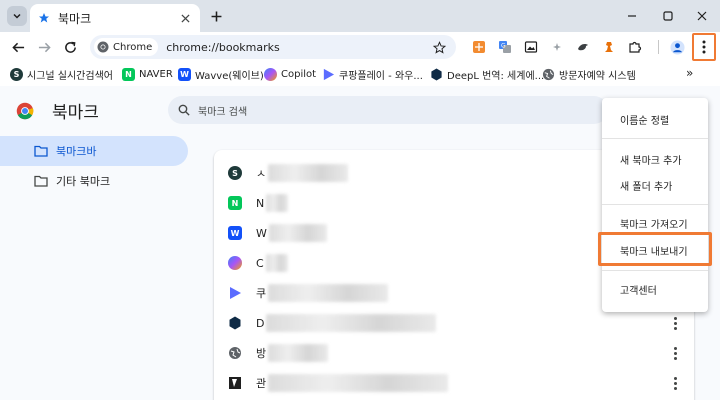  Describe the element at coordinates (185, 18) in the screenshot. I see `close-tab-icon` at that location.